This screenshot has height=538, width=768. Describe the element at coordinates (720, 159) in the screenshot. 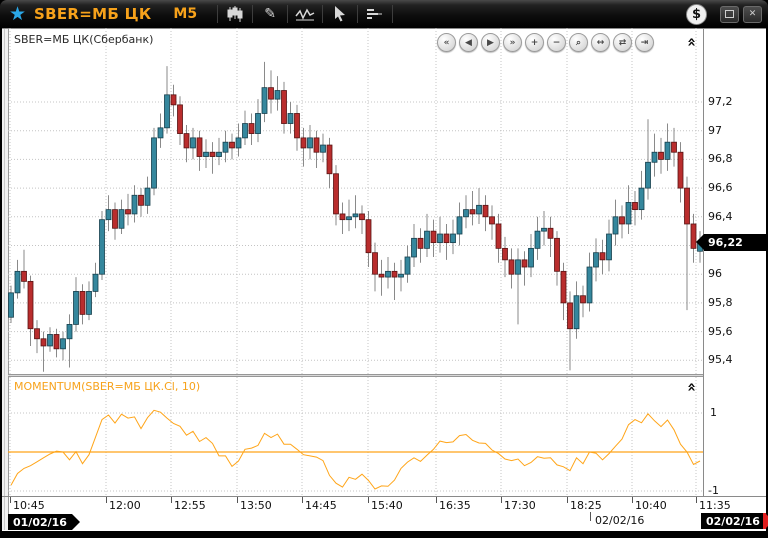

I see `price-axis-label: 96,8` at that location.